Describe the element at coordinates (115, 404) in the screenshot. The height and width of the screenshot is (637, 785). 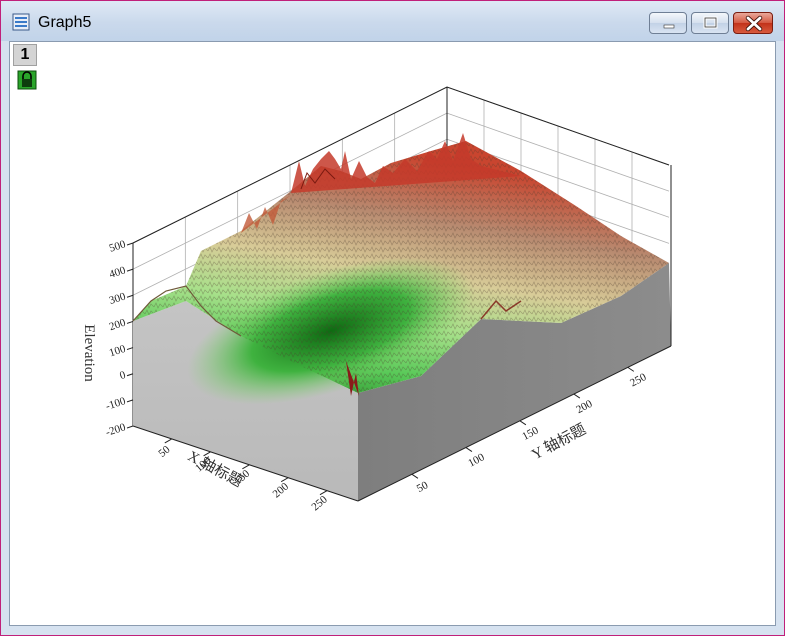
I see `z-tick-label: -100` at that location.